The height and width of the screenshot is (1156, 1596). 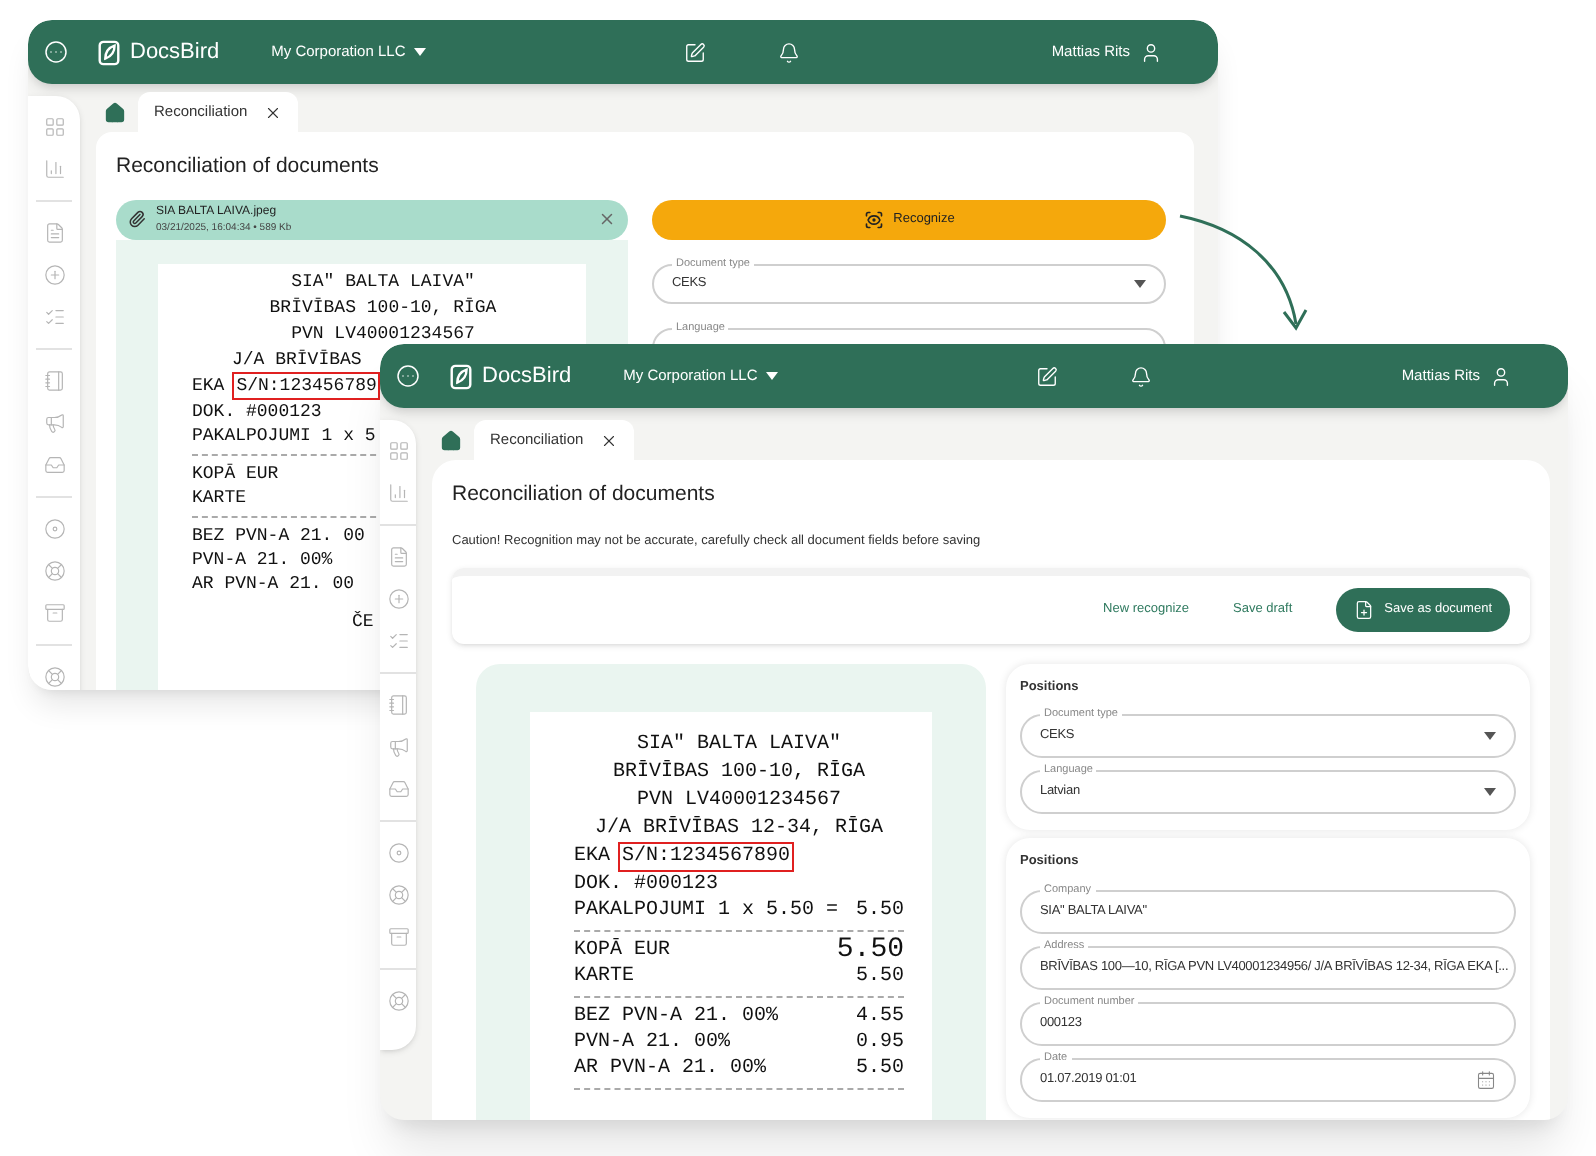 I want to click on highlighted-serial: S/N:123456789, so click(x=306, y=385).